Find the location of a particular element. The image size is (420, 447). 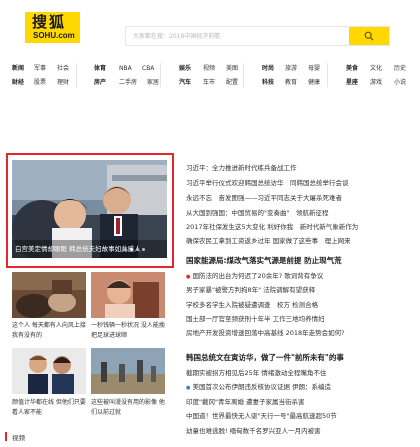

headline-link-flagged: ● 国防法的出台为何迟了20余年? 歌词背有争议 is located at coordinates (254, 276).